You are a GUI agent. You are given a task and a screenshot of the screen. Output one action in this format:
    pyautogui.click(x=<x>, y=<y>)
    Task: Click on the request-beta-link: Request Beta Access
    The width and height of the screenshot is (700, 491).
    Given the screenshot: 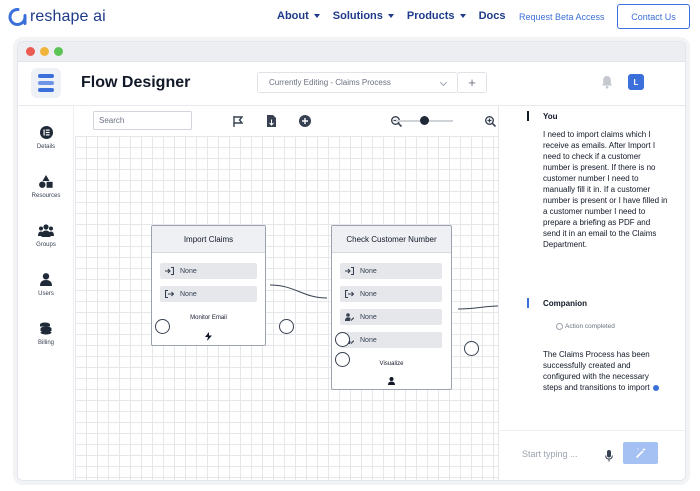 What is the action you would take?
    pyautogui.click(x=562, y=17)
    